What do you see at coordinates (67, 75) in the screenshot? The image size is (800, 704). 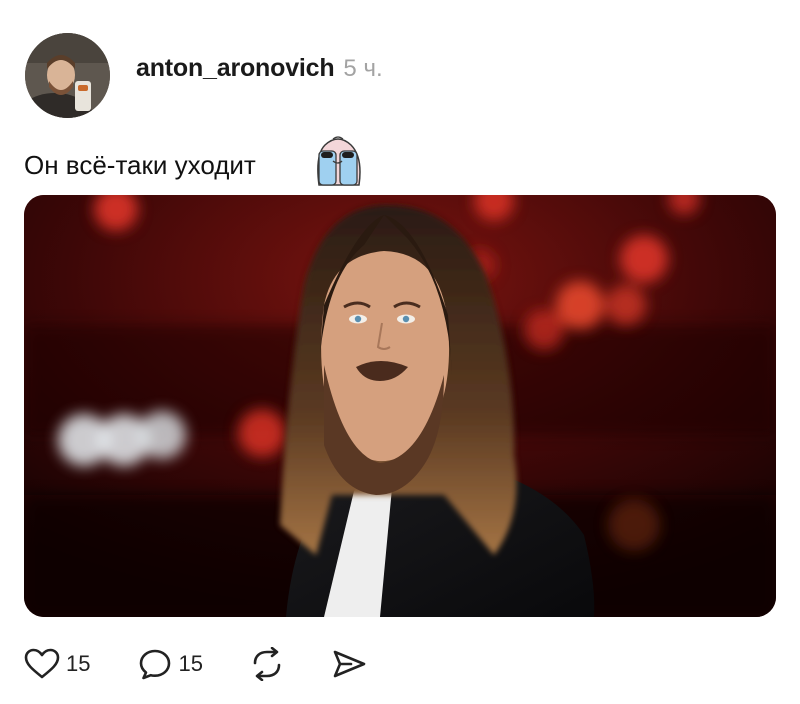 I see `author-avatar` at bounding box center [67, 75].